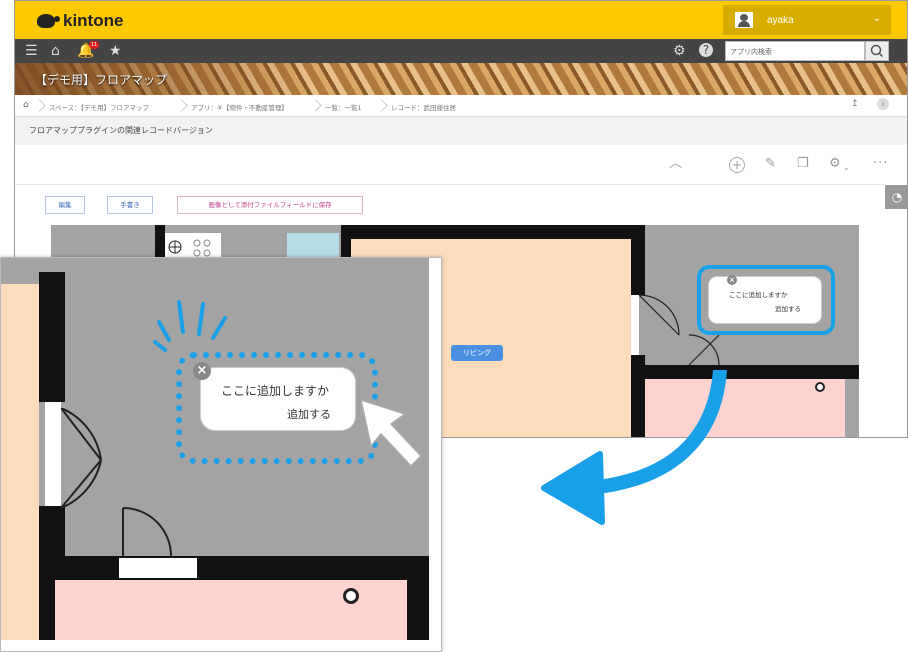  What do you see at coordinates (343, 107) in the screenshot?
I see `breadcrumb-view: 一覧：一覧1` at bounding box center [343, 107].